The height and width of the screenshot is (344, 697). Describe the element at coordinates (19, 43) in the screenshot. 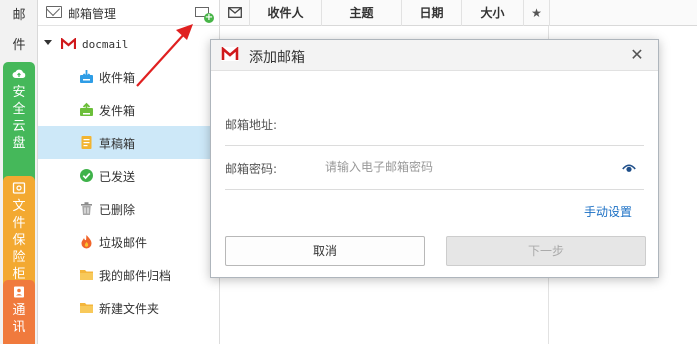

I see `mail-tab-char-2: 件` at that location.